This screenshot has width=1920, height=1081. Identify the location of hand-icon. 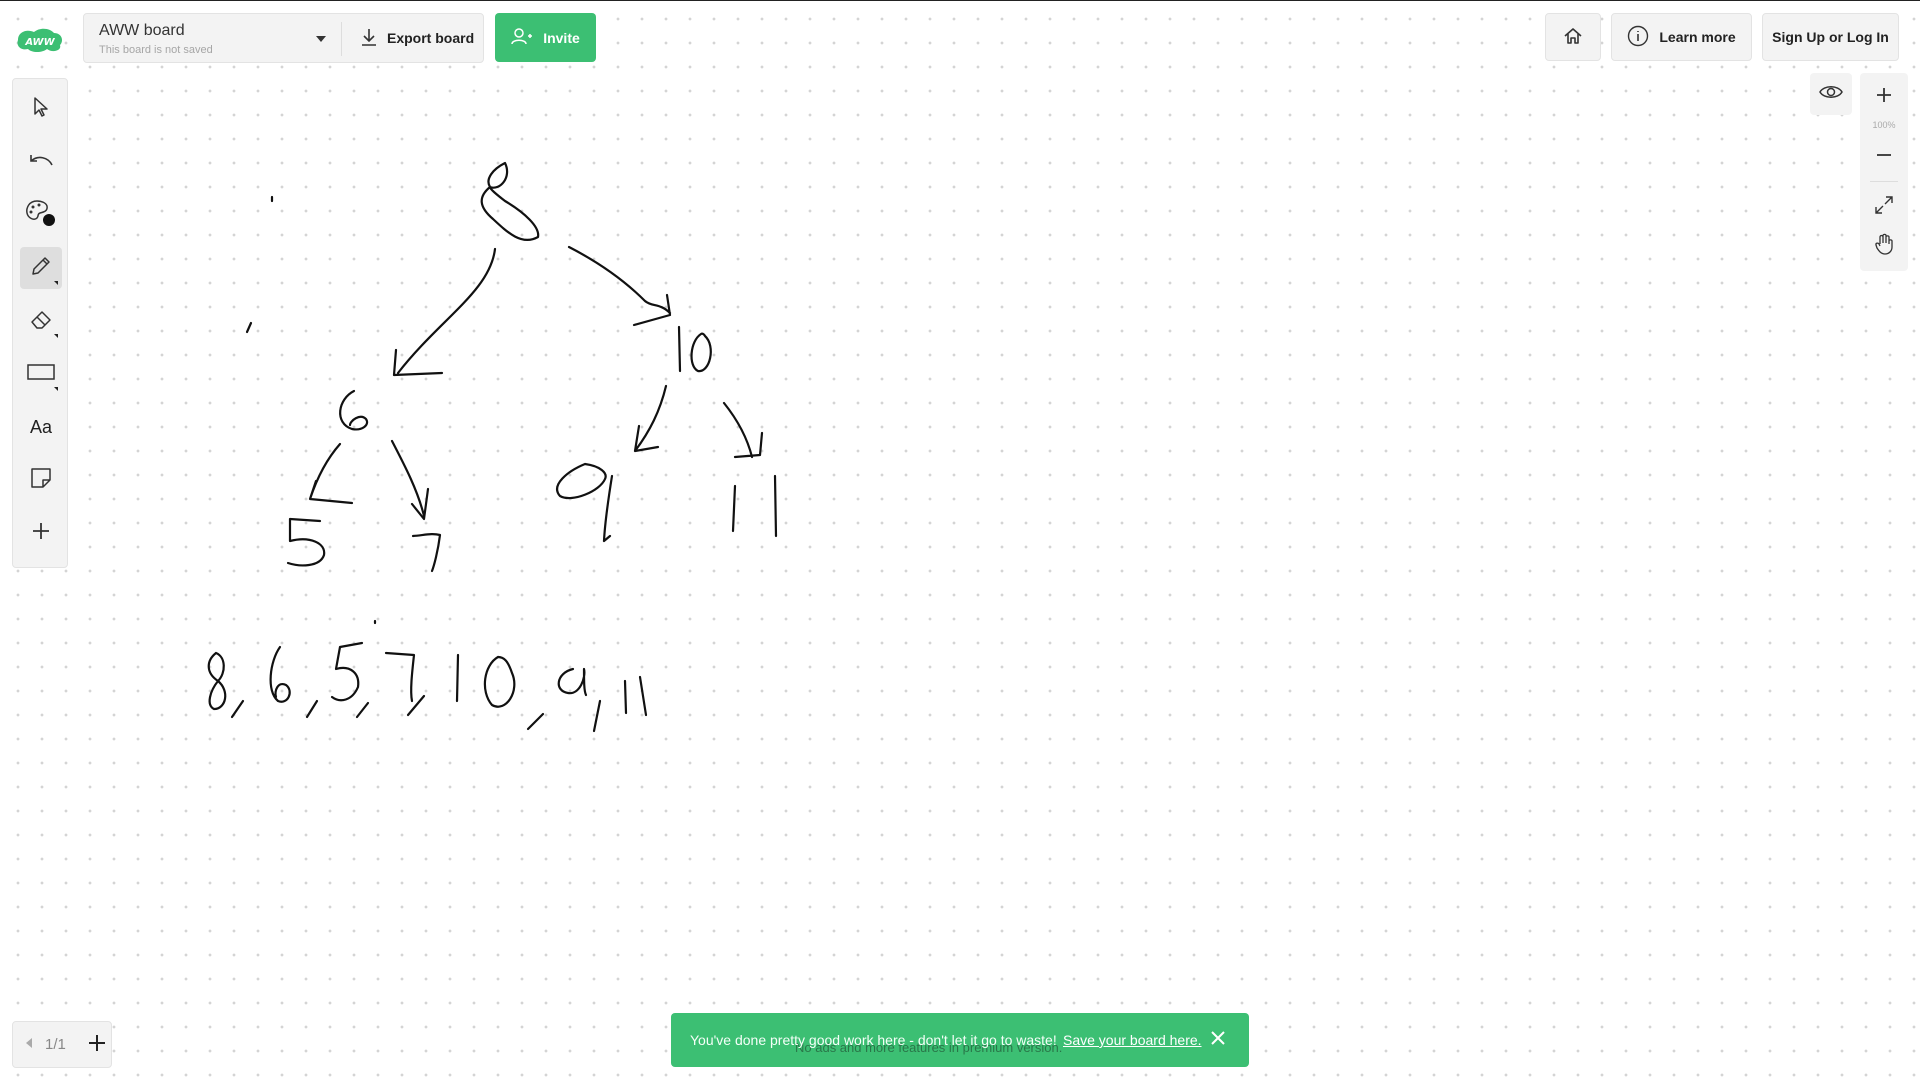
(1884, 246).